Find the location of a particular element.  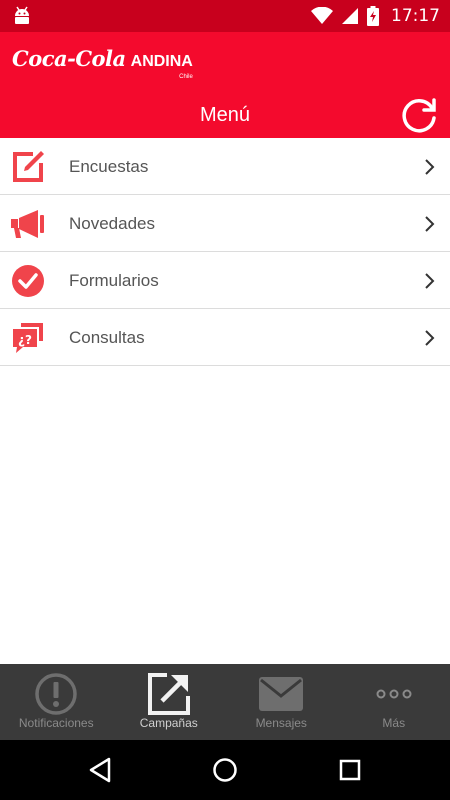

external-link-icon is located at coordinates (169, 694).